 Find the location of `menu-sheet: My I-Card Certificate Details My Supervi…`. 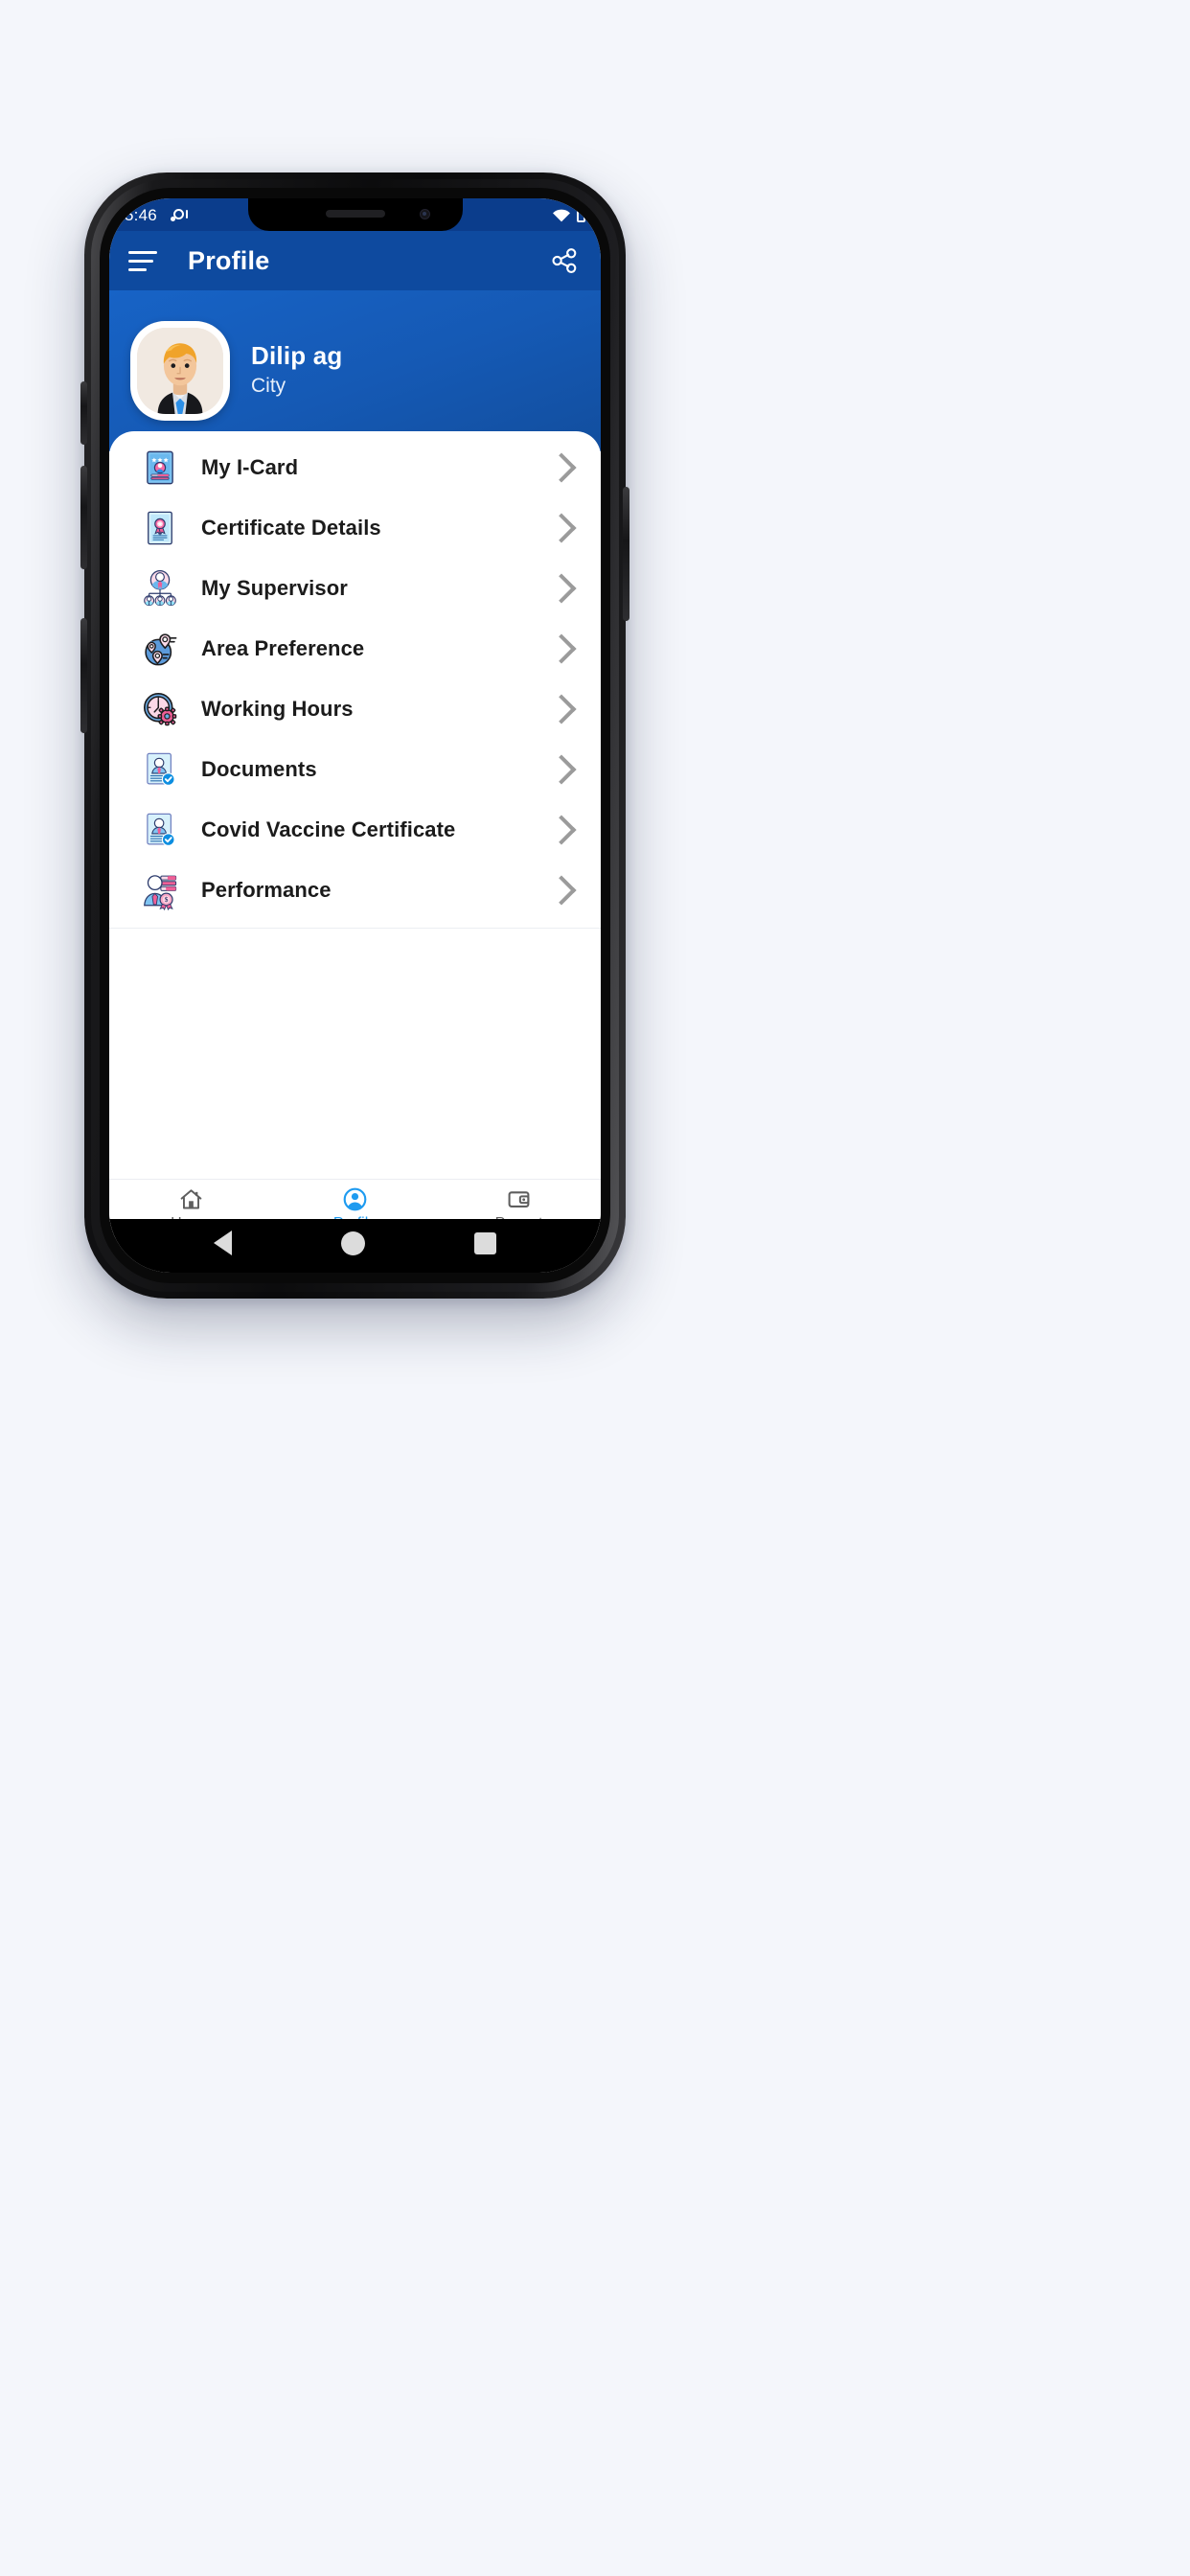

menu-sheet: My I-Card Certificate Details My Supervi… is located at coordinates (355, 805).